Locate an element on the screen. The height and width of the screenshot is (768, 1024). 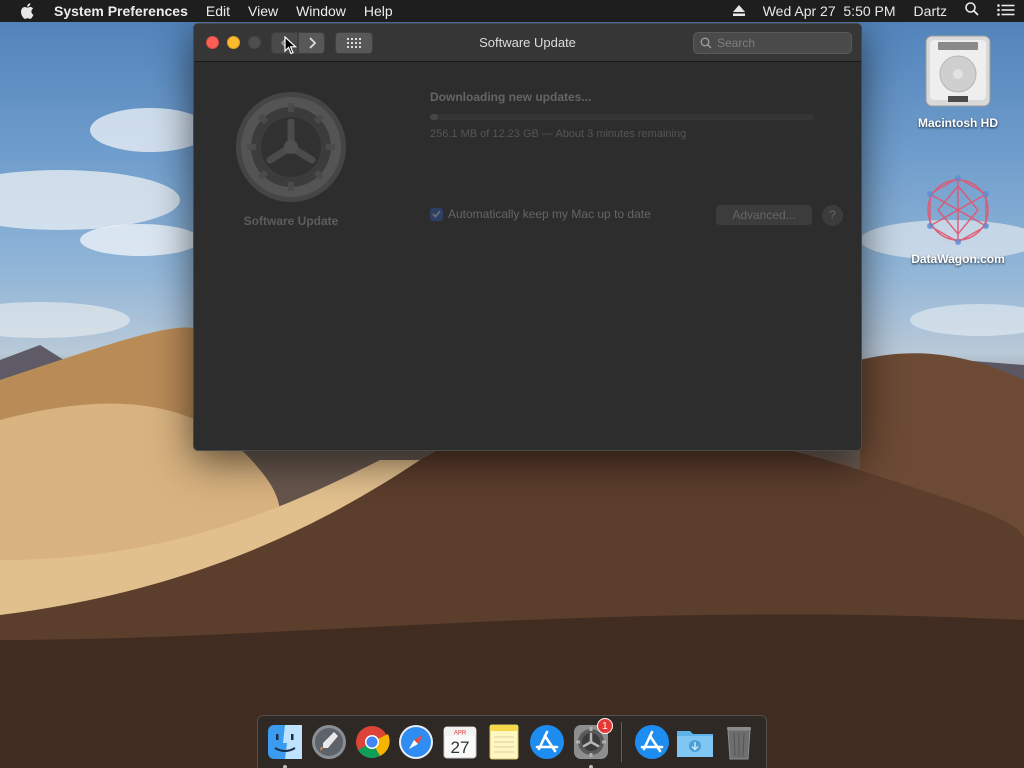
desktop-icon-datawagon: DataWagon.com is located at coordinates (958, 219).